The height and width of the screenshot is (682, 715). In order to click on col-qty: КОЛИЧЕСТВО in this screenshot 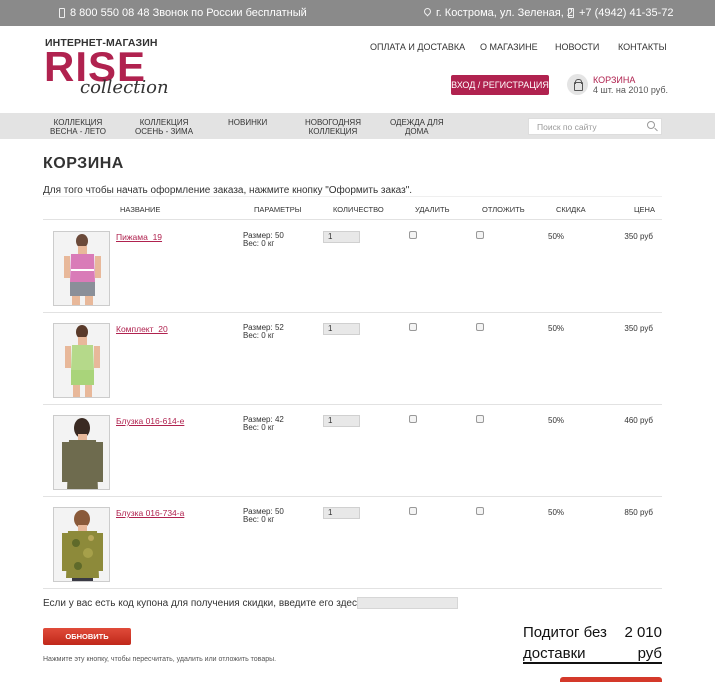, I will do `click(358, 209)`.